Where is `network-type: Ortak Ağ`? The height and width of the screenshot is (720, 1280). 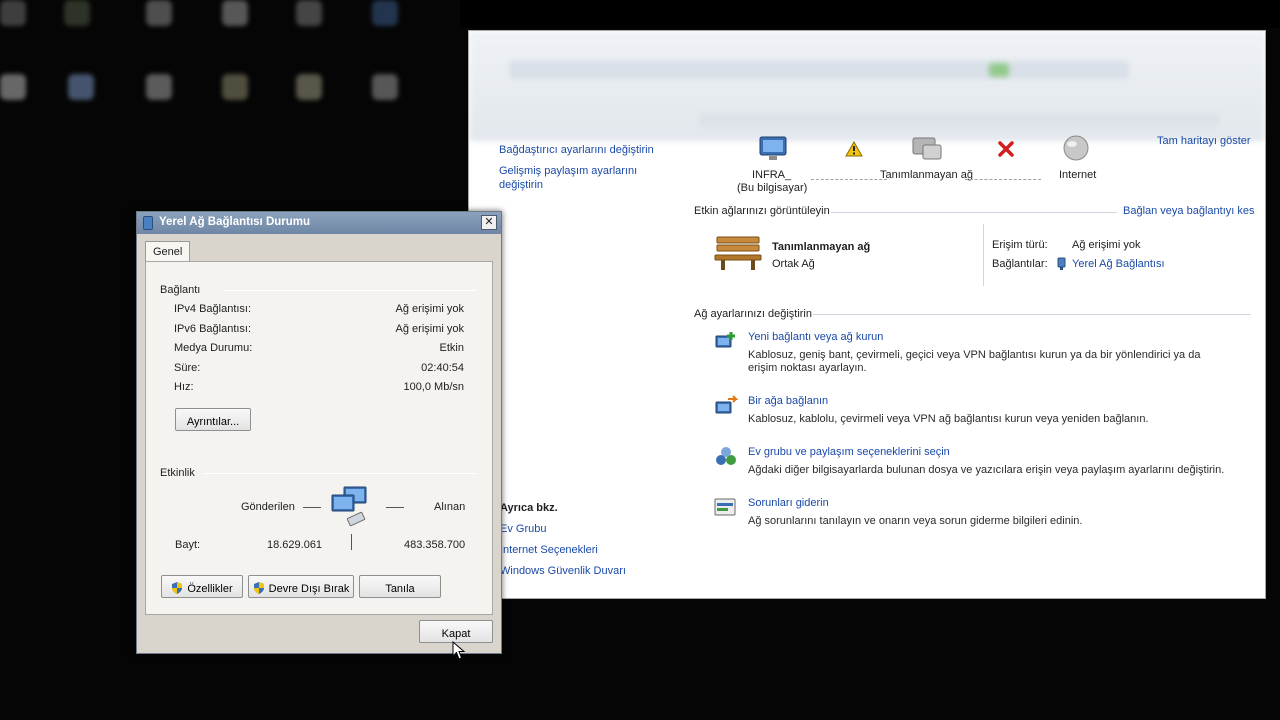
network-type: Ortak Ağ is located at coordinates (793, 264).